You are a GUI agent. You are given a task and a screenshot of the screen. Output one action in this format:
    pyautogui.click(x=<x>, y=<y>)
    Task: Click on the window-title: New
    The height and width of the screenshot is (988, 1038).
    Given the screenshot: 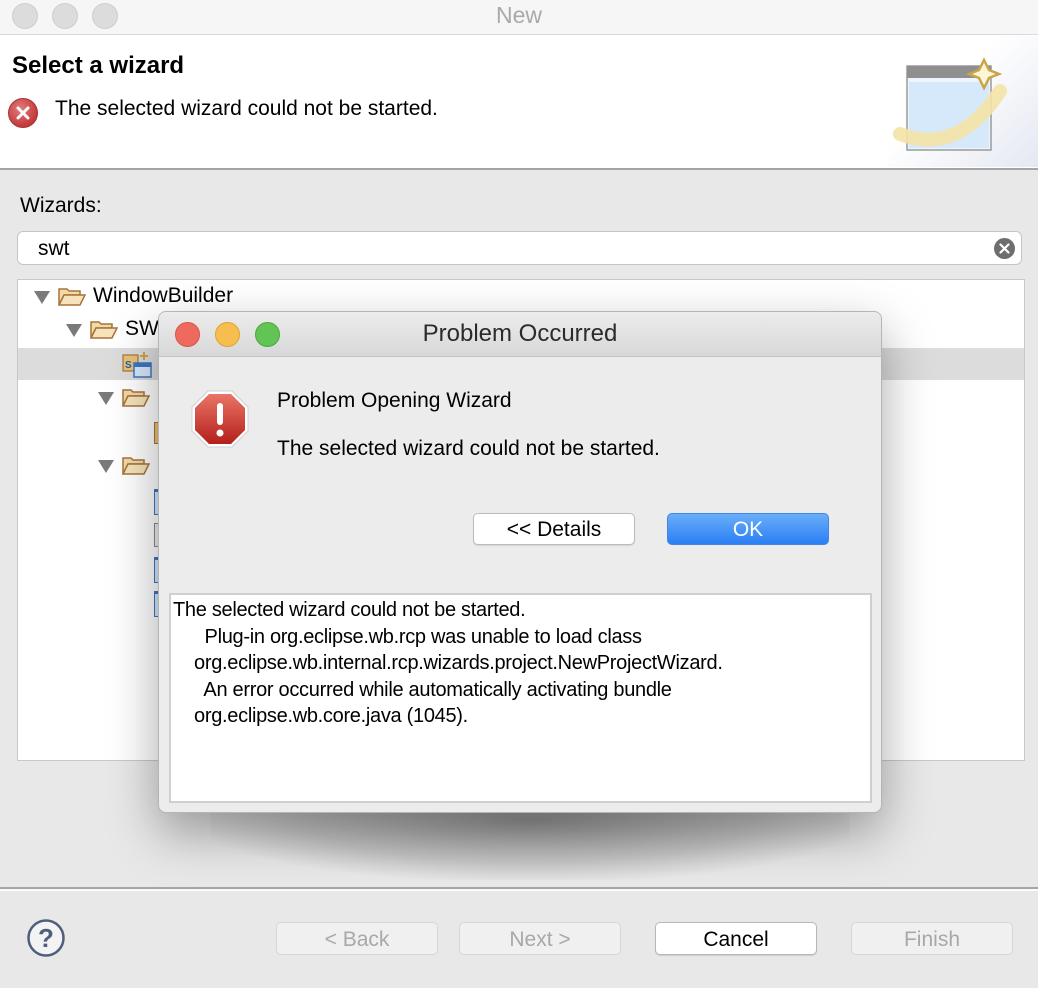 What is the action you would take?
    pyautogui.click(x=518, y=15)
    